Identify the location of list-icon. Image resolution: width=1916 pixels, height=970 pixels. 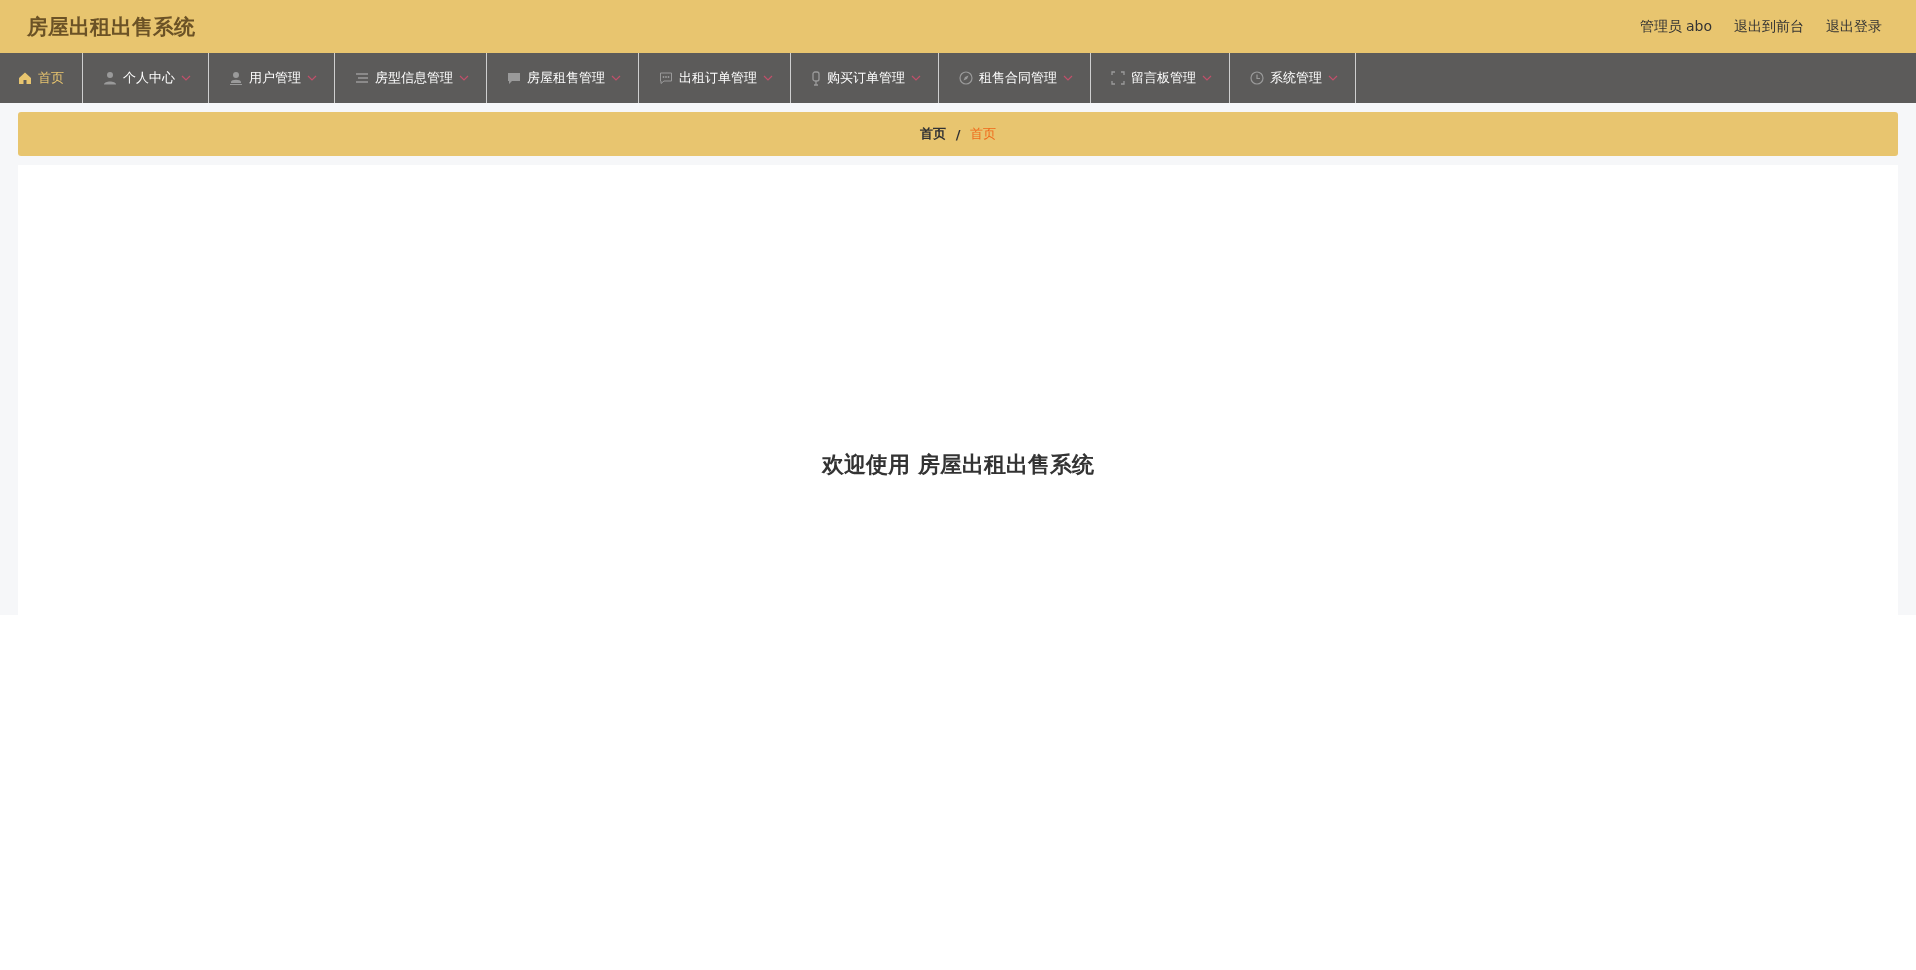
(362, 78).